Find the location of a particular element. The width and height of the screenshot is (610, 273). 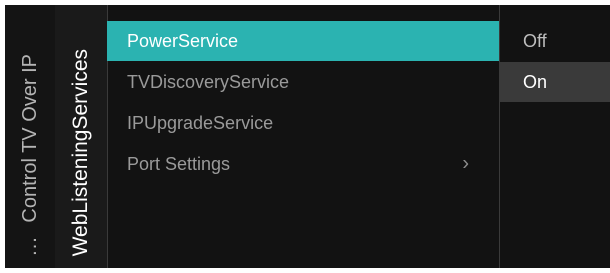

breadcrumb-current-column: WebListeningServices is located at coordinates (81, 136).